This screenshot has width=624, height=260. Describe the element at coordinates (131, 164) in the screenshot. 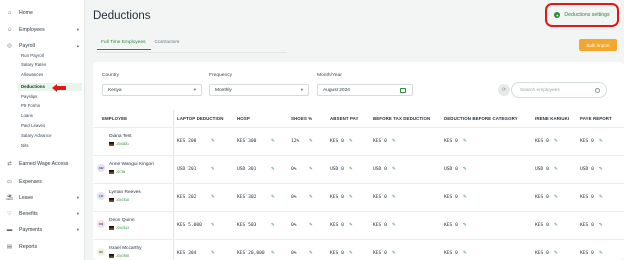

I see `employee-name: Anne Wangui Kingori` at that location.